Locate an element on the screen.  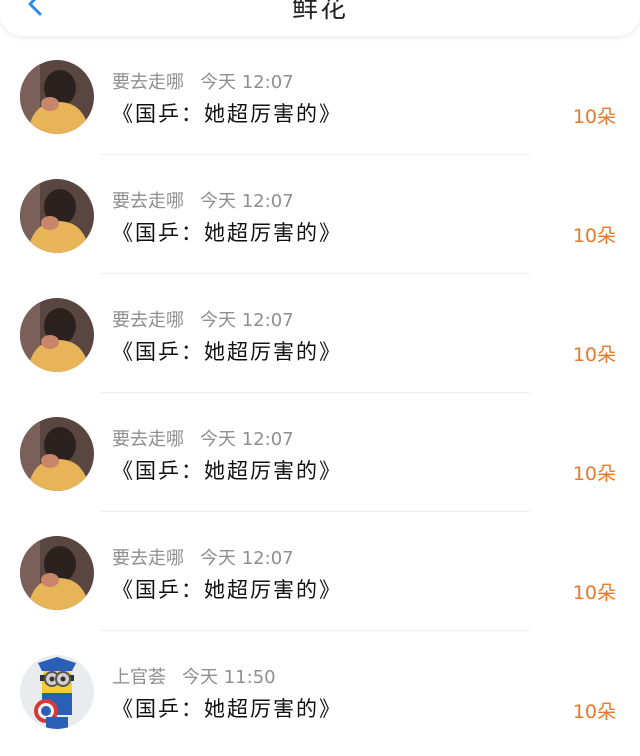
top-bar: 鲜花 is located at coordinates (320, 18).